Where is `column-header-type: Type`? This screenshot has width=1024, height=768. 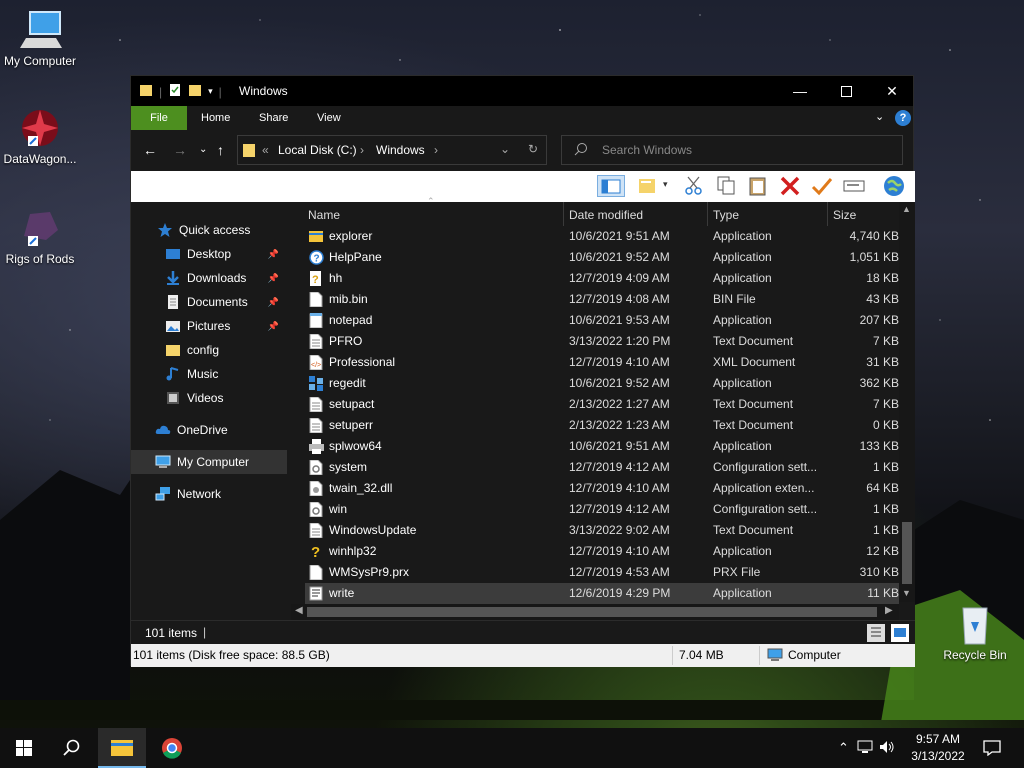 column-header-type: Type is located at coordinates (726, 214).